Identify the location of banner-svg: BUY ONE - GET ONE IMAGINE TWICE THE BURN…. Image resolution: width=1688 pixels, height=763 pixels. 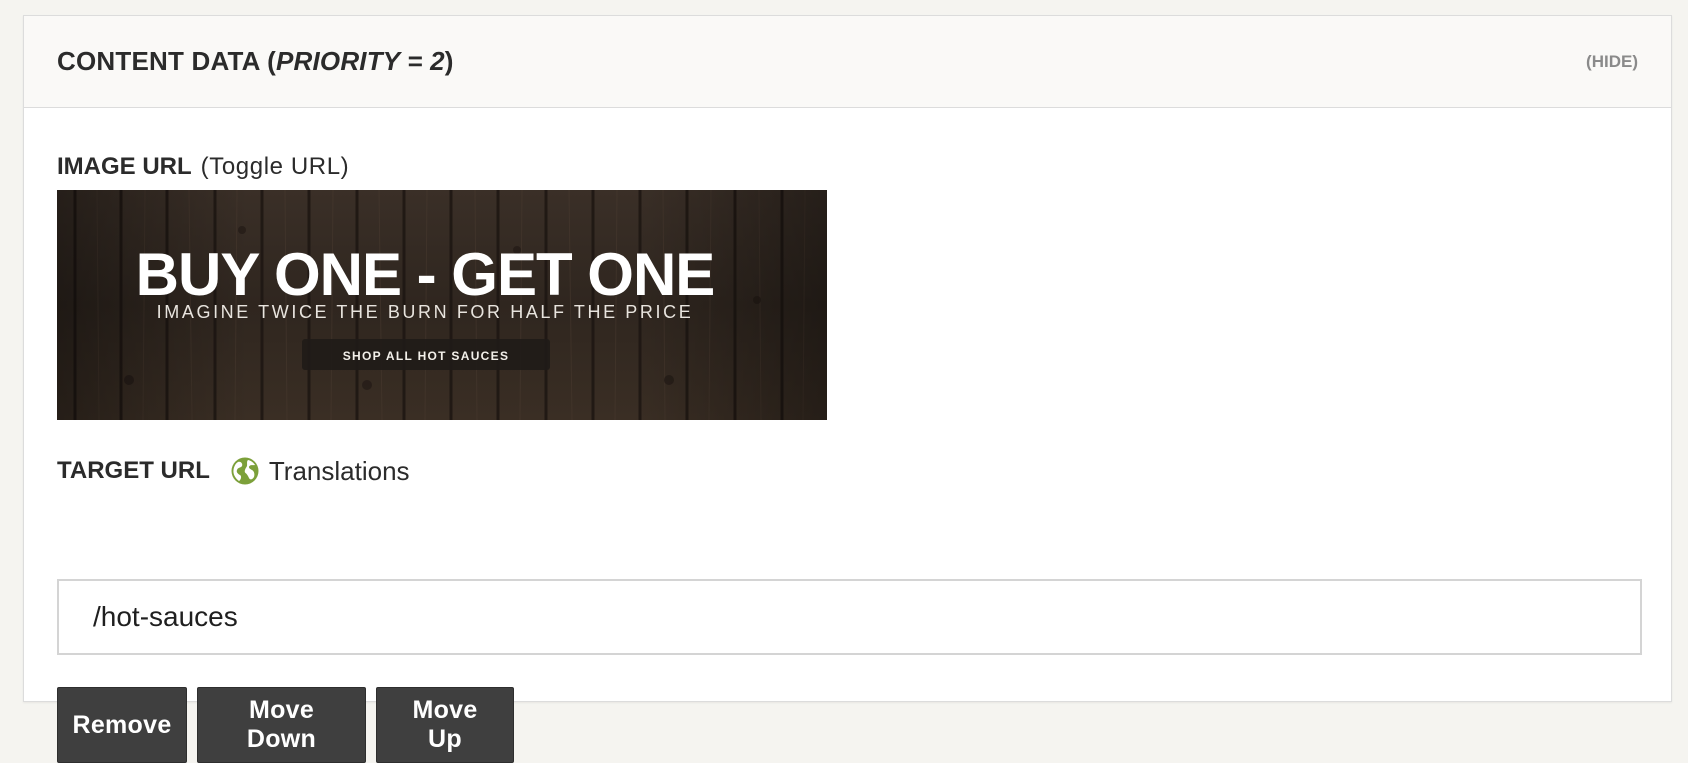
(442, 305).